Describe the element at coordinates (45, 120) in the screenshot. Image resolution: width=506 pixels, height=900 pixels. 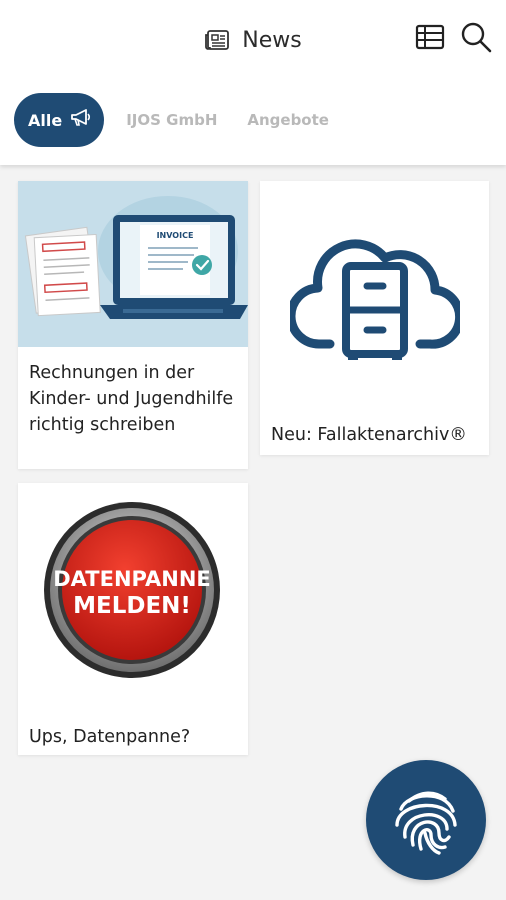
I see `tab-label: Alle` at that location.